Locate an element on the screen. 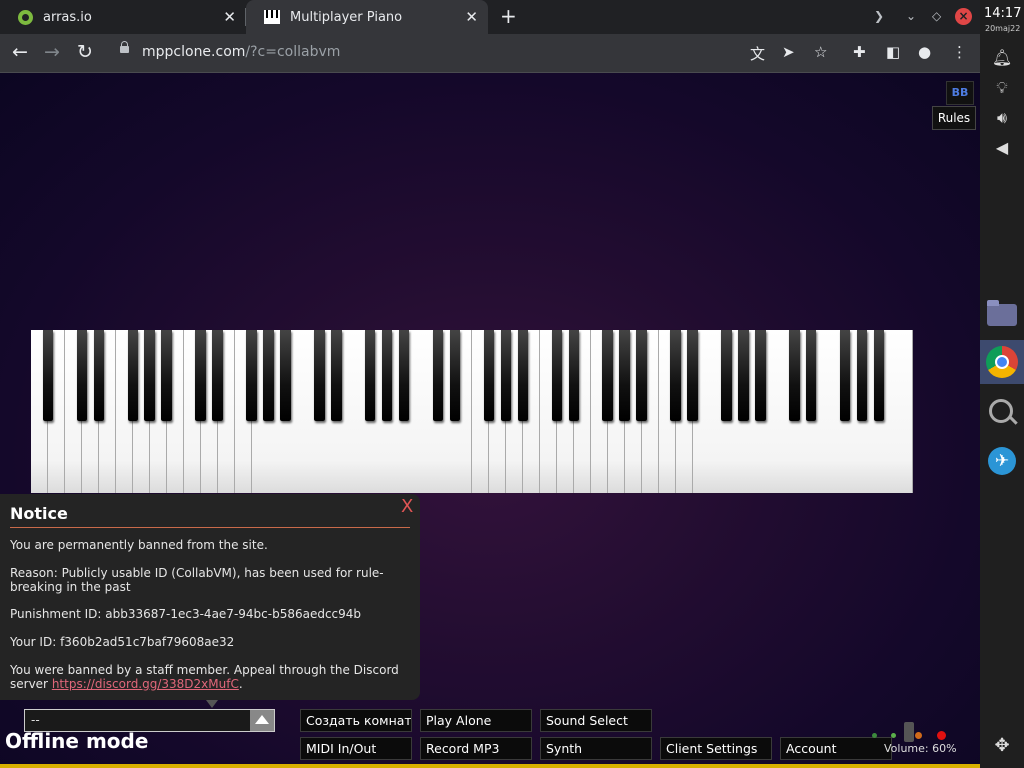  notice-title: Notice is located at coordinates (39, 513).